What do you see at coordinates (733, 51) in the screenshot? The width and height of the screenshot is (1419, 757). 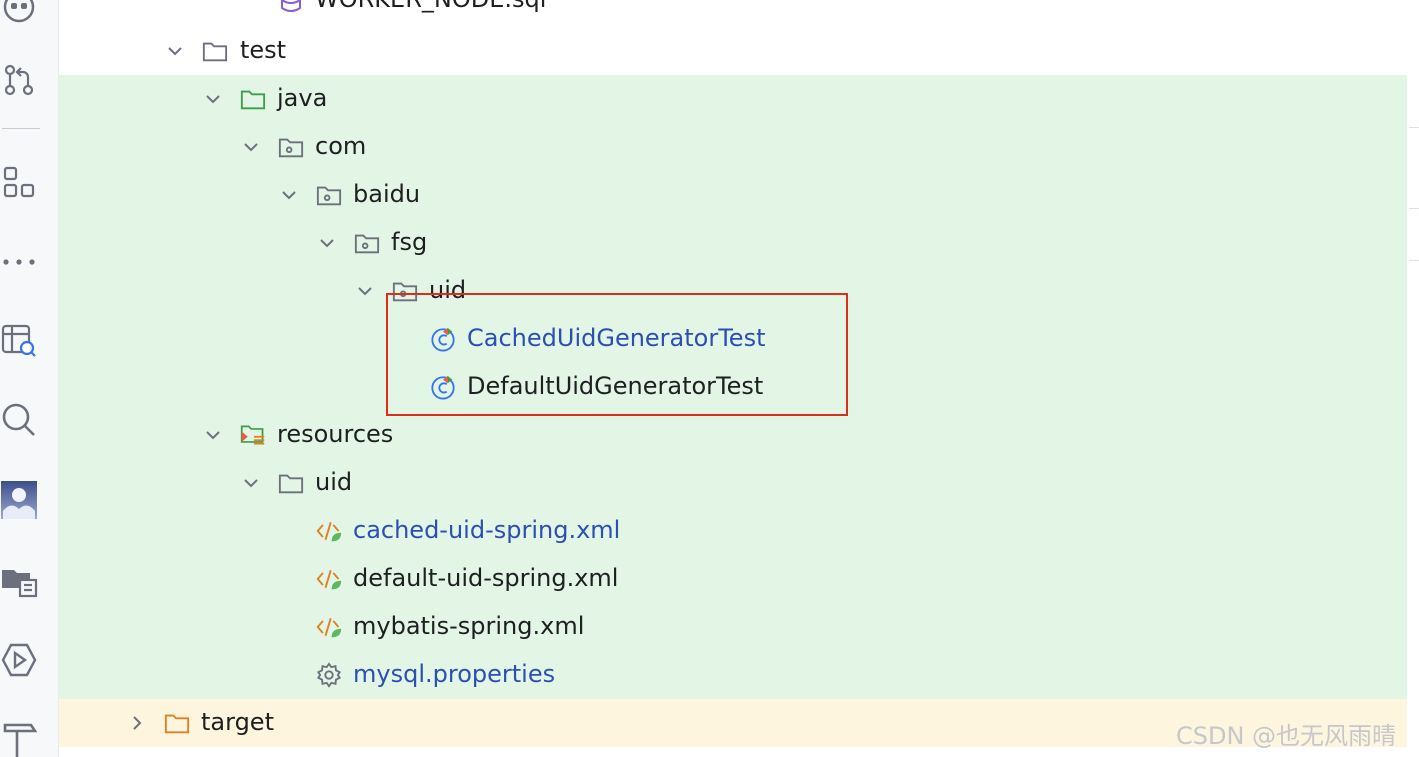 I see `tree-row-test: test` at bounding box center [733, 51].